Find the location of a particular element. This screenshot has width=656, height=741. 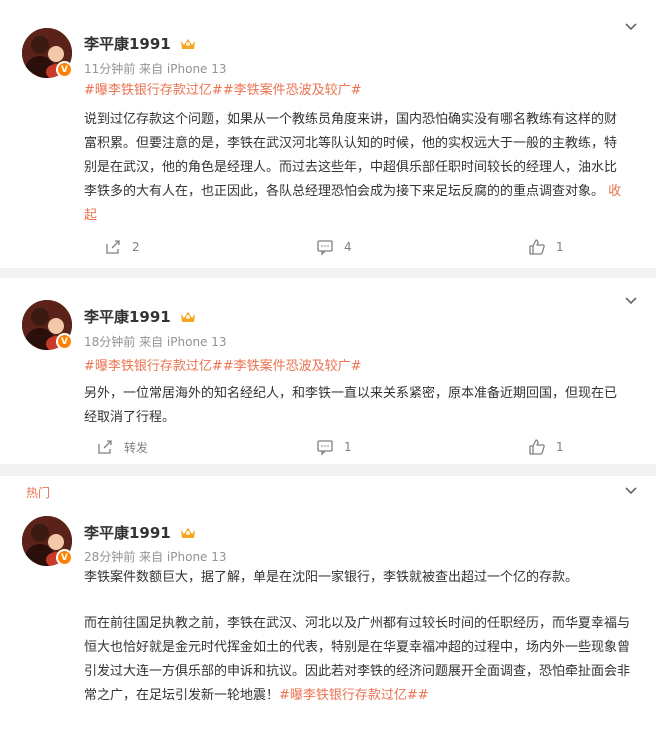

comment-button: 4 is located at coordinates (334, 247).